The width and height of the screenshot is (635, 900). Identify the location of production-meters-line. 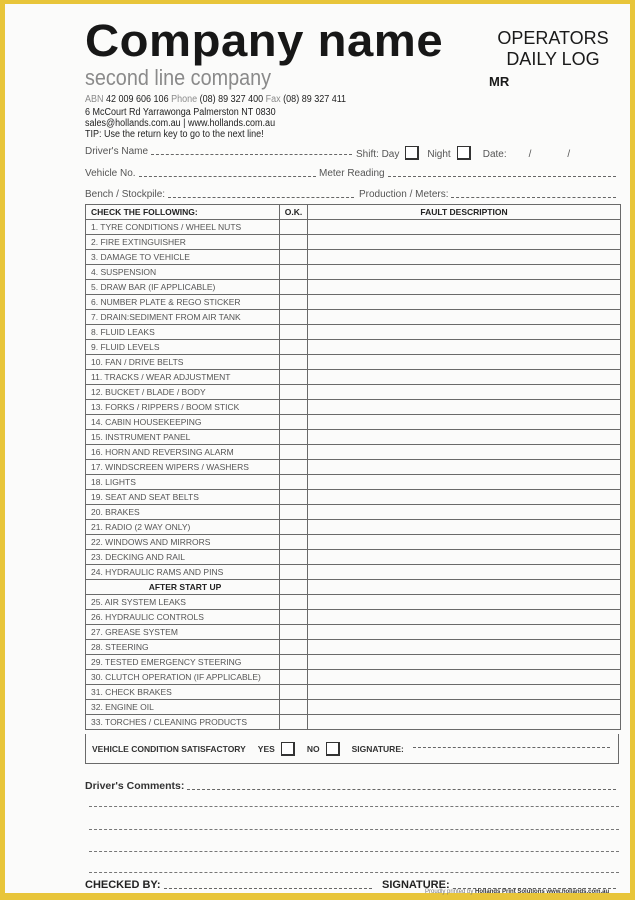
(533, 197).